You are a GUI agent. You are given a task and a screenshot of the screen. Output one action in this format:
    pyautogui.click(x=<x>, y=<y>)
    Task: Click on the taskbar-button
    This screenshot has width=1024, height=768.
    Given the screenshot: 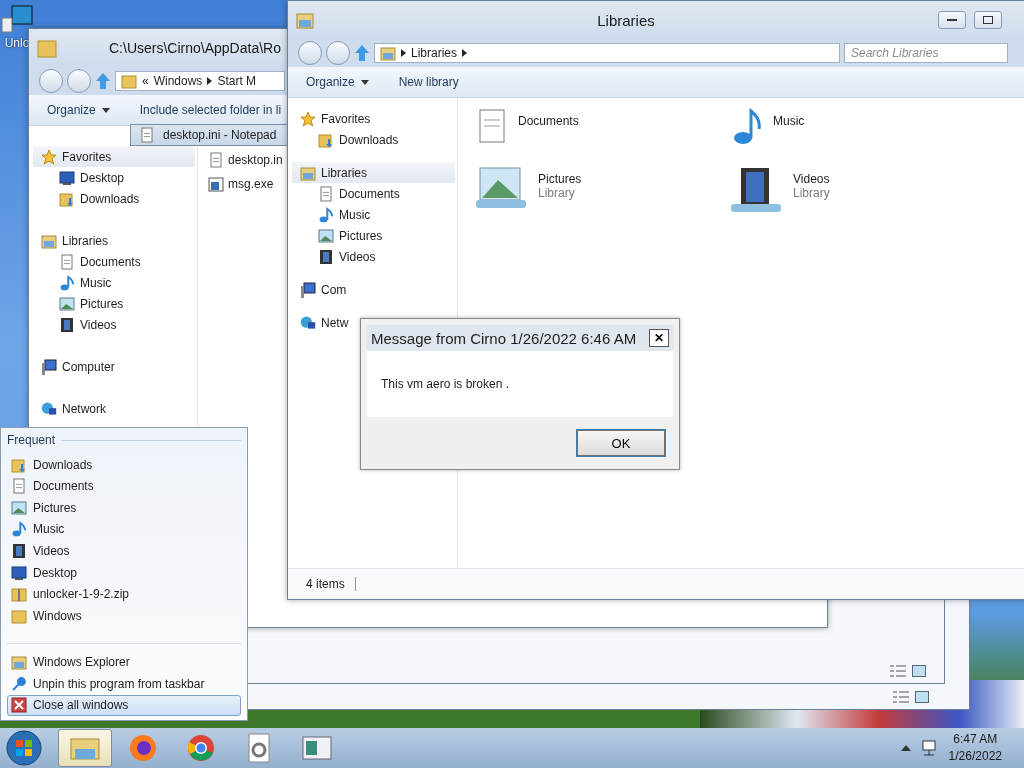 What is the action you would take?
    pyautogui.click(x=85, y=748)
    